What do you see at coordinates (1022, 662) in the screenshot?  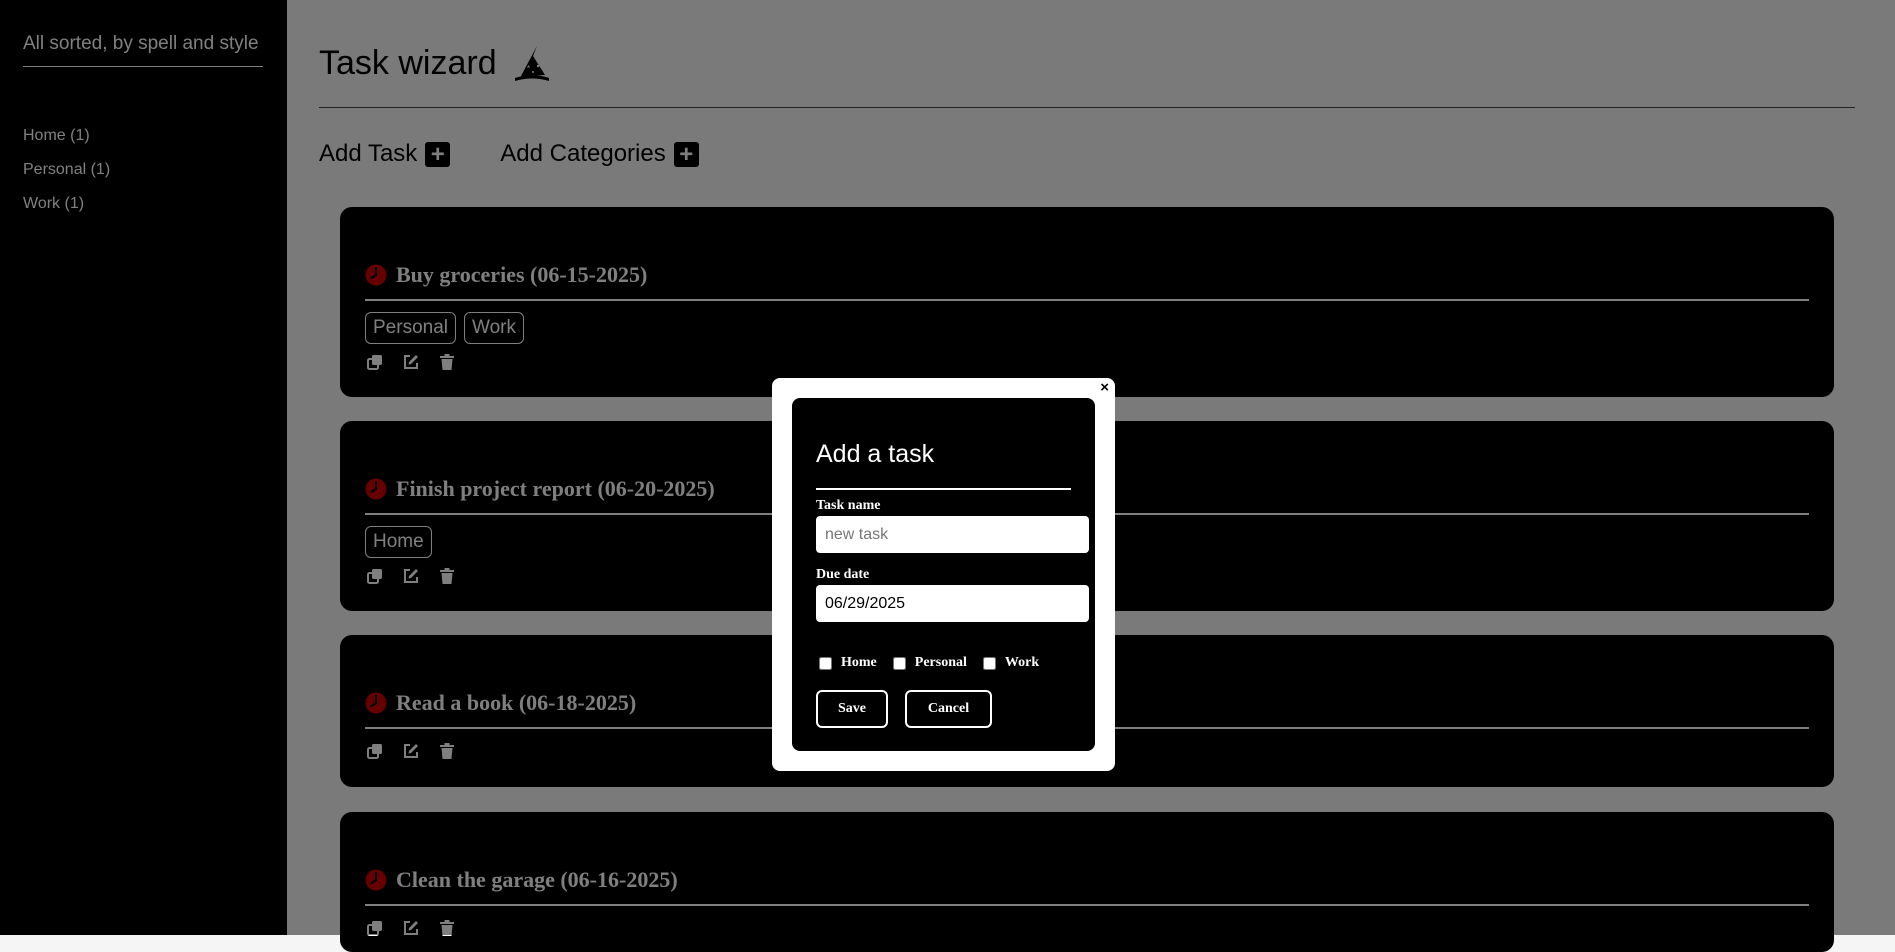 I see `category-option-label: Work` at bounding box center [1022, 662].